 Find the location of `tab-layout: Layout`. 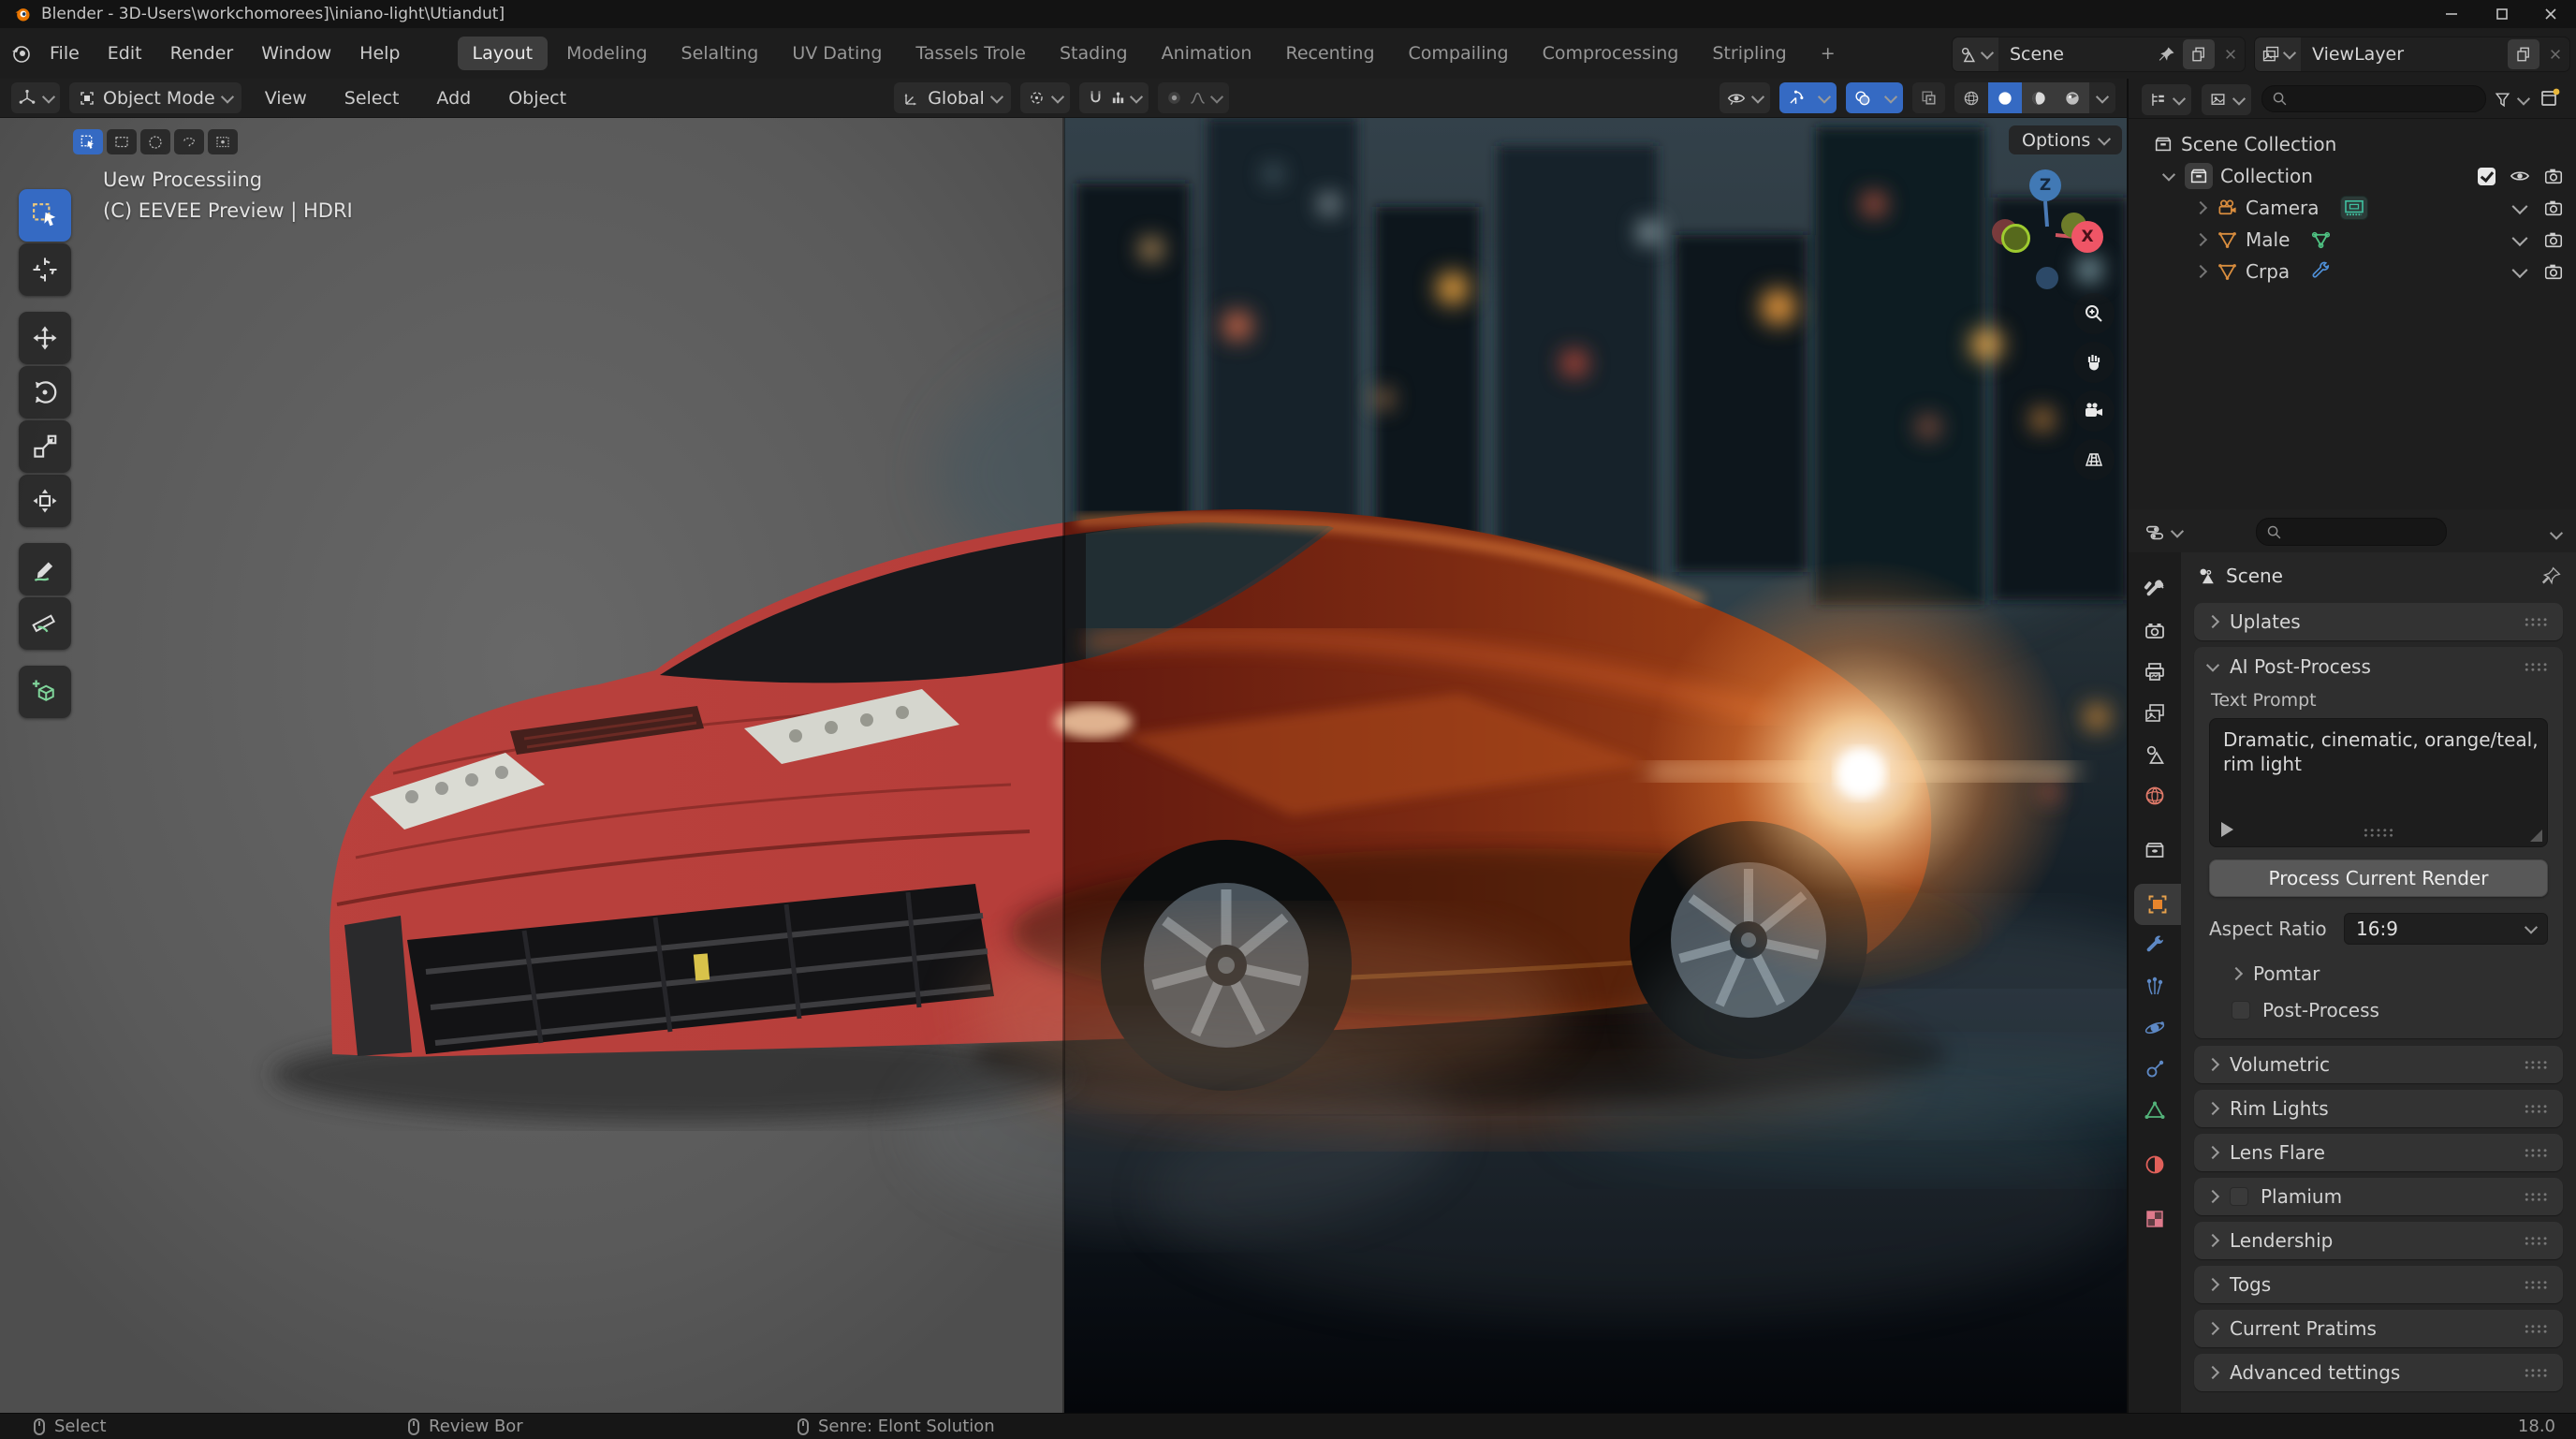

tab-layout: Layout is located at coordinates (503, 53).